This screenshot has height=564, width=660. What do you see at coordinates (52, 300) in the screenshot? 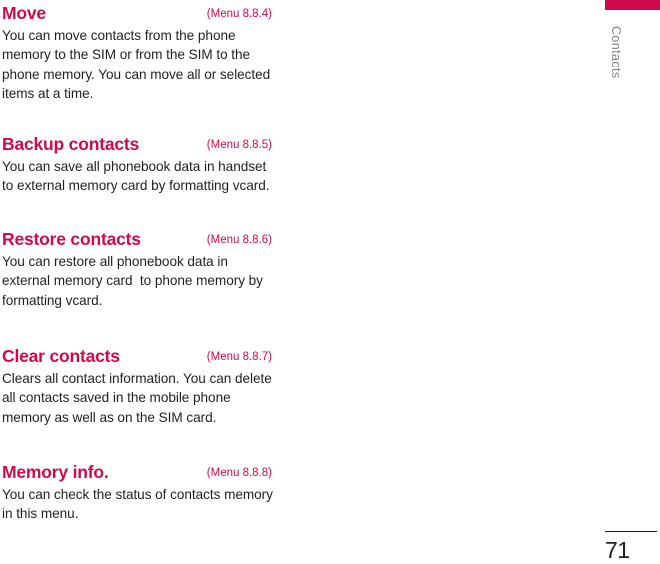
I see `body-line: formatting vcard.` at bounding box center [52, 300].